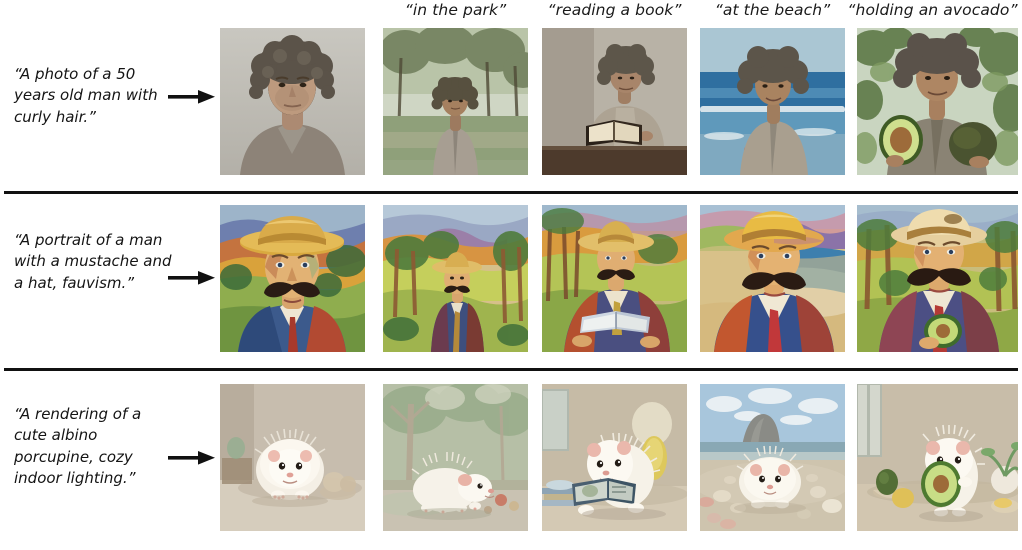 The width and height of the screenshot is (1022, 550). I want to click on cell-r1c1-source, so click(292, 101).